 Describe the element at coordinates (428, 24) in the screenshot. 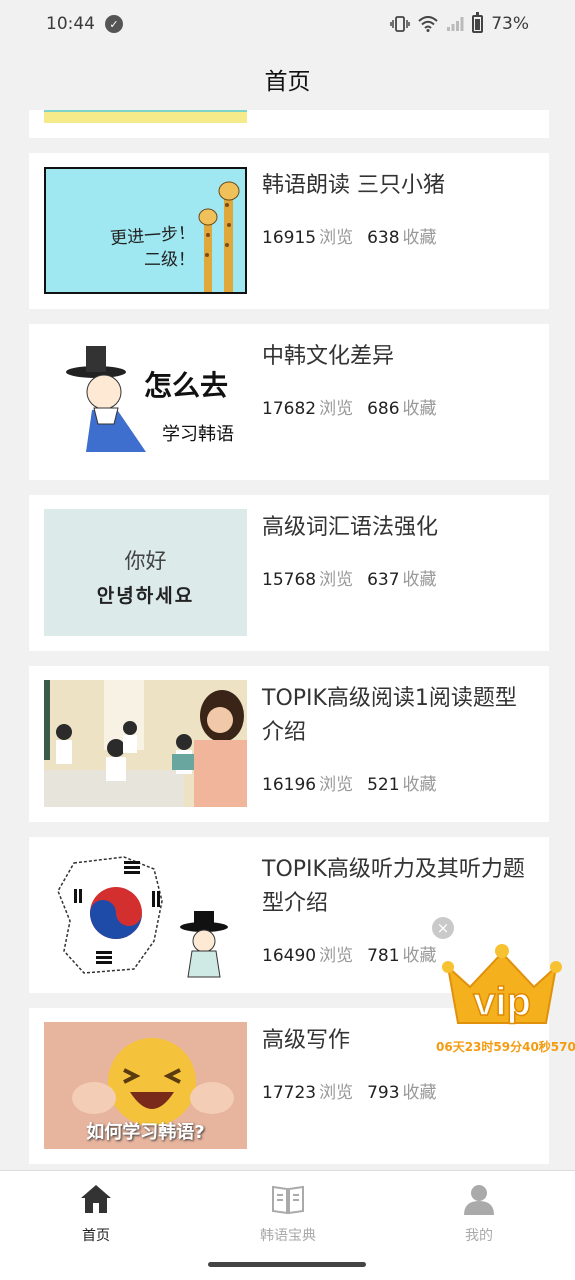

I see `wifi-icon` at that location.